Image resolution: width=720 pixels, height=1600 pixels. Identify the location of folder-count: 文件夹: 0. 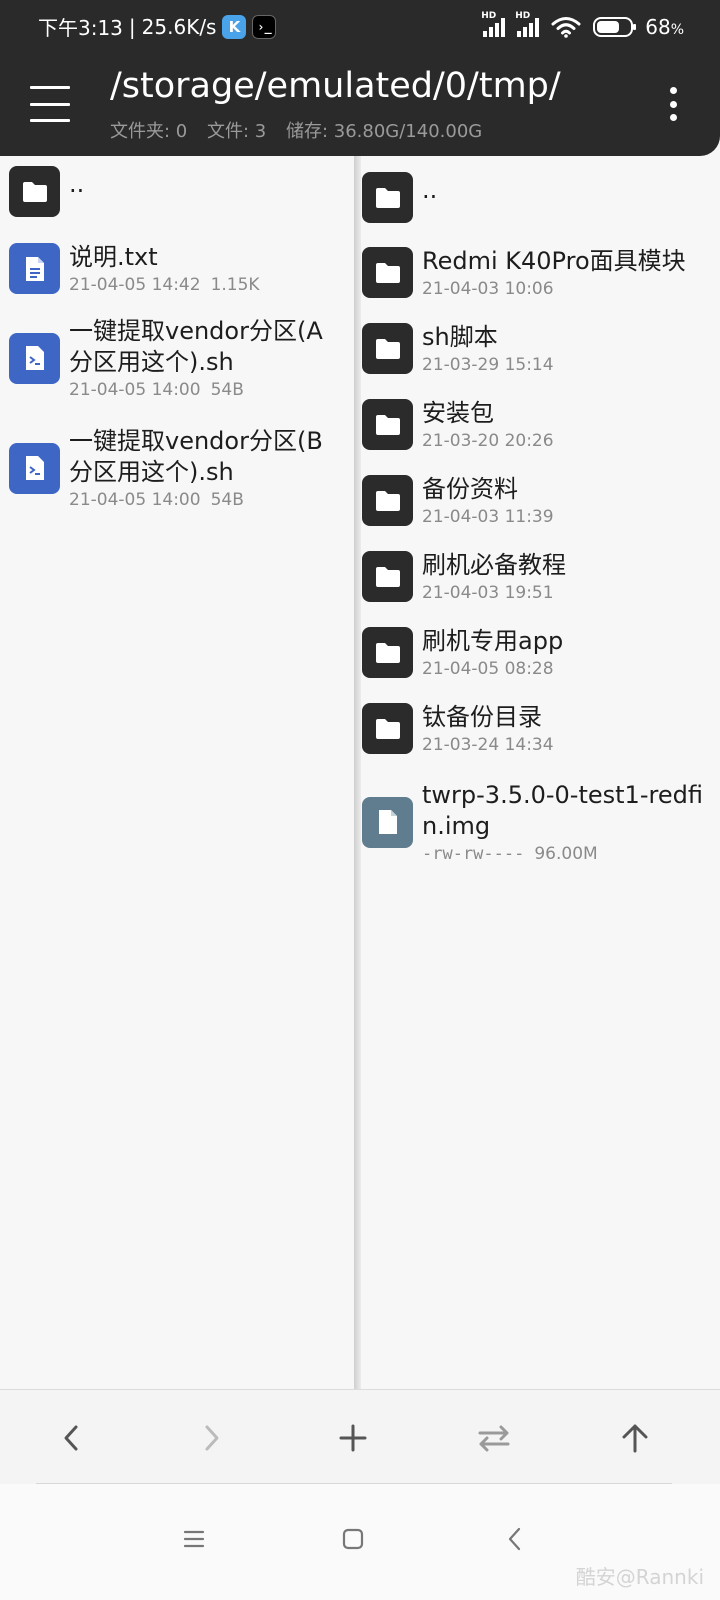
(149, 131).